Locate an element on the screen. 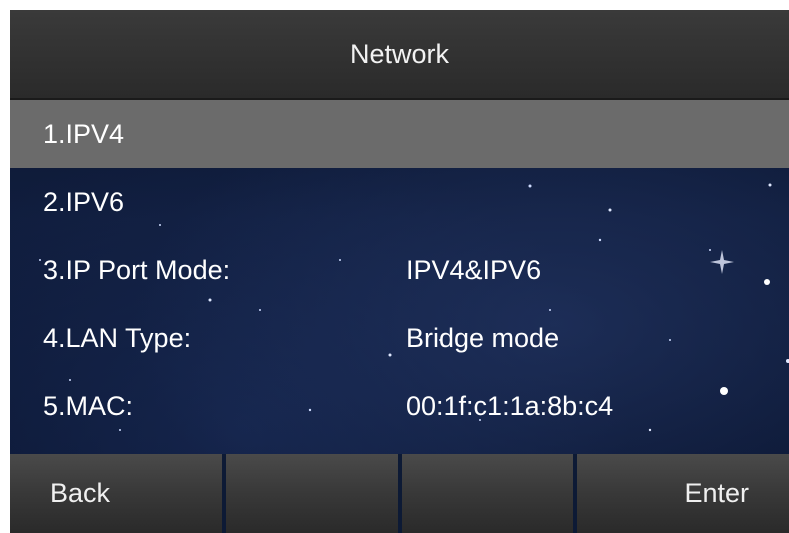 The height and width of the screenshot is (533, 789). softkey-bar: Back Enter is located at coordinates (399, 493).